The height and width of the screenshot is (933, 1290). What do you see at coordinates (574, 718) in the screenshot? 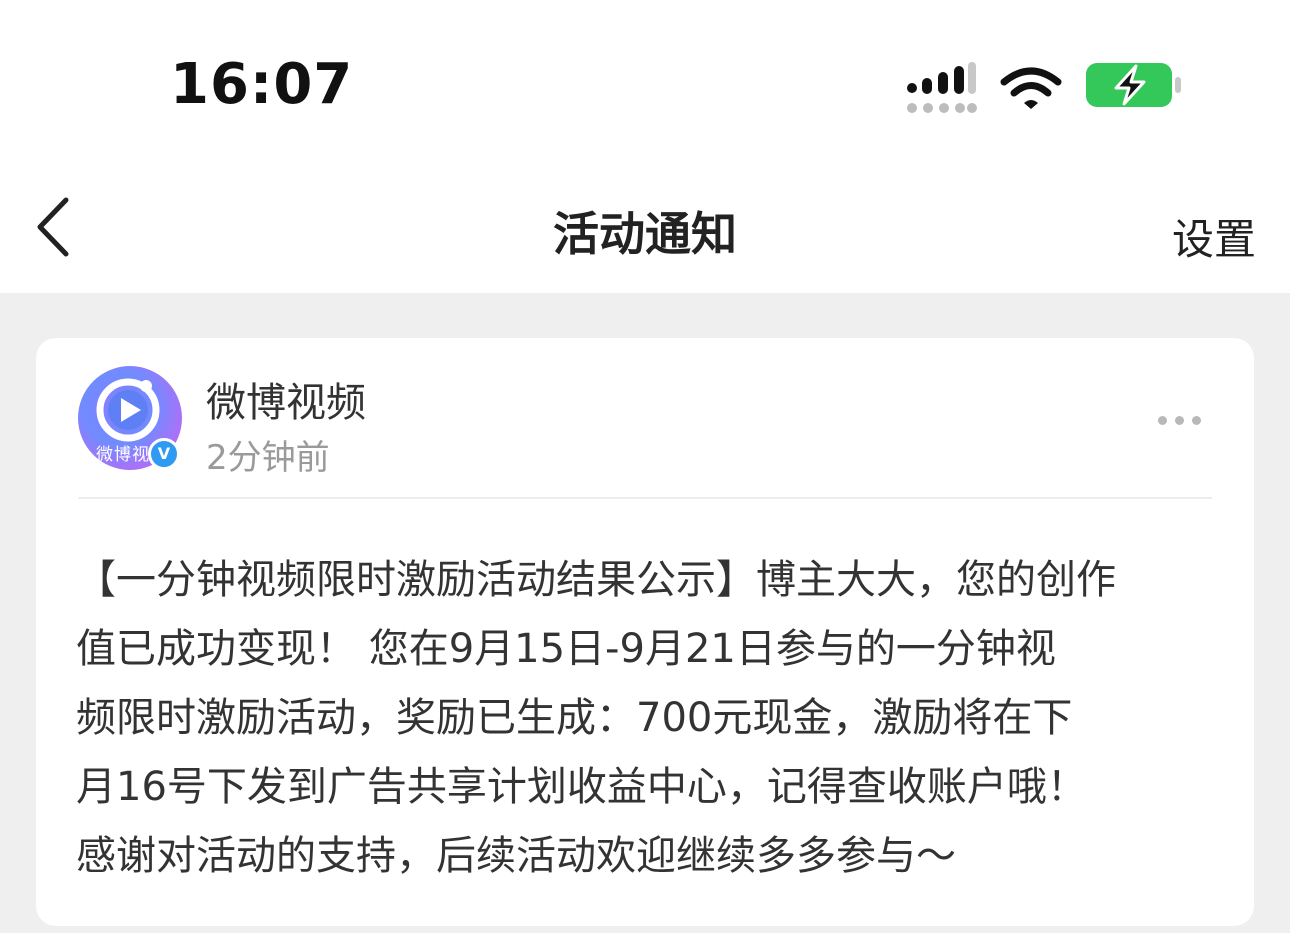
I see `message-line: 频限时激励活动，奖励已生成：700元现金，激励将在下` at bounding box center [574, 718].